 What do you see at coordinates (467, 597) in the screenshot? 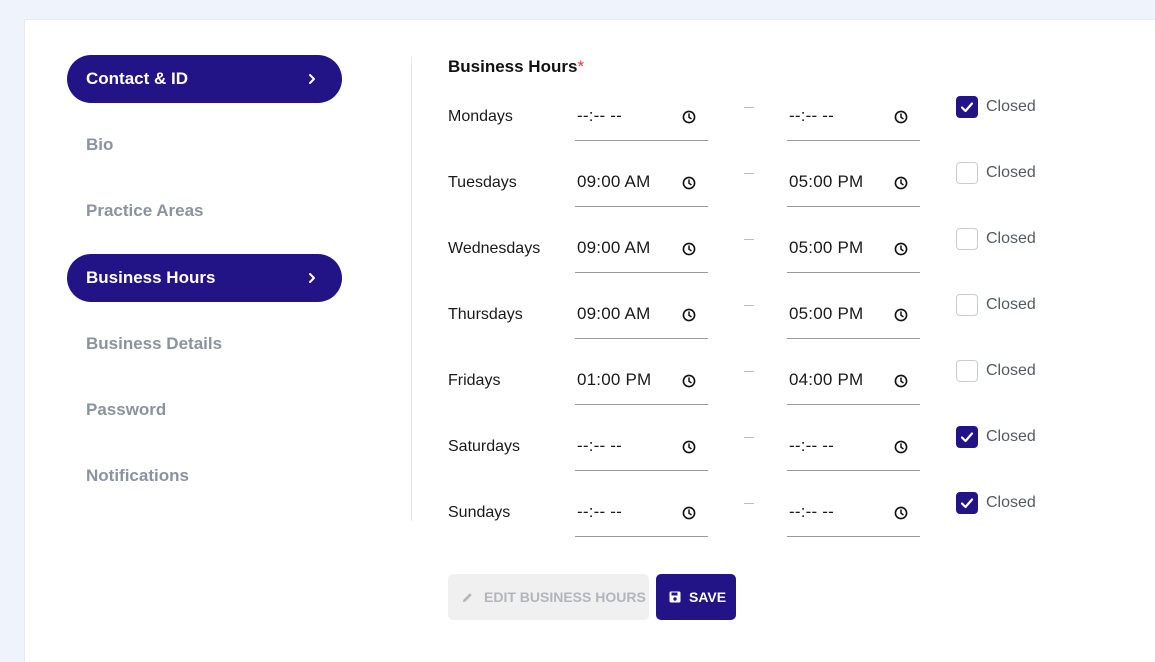
I see `pencil-icon` at bounding box center [467, 597].